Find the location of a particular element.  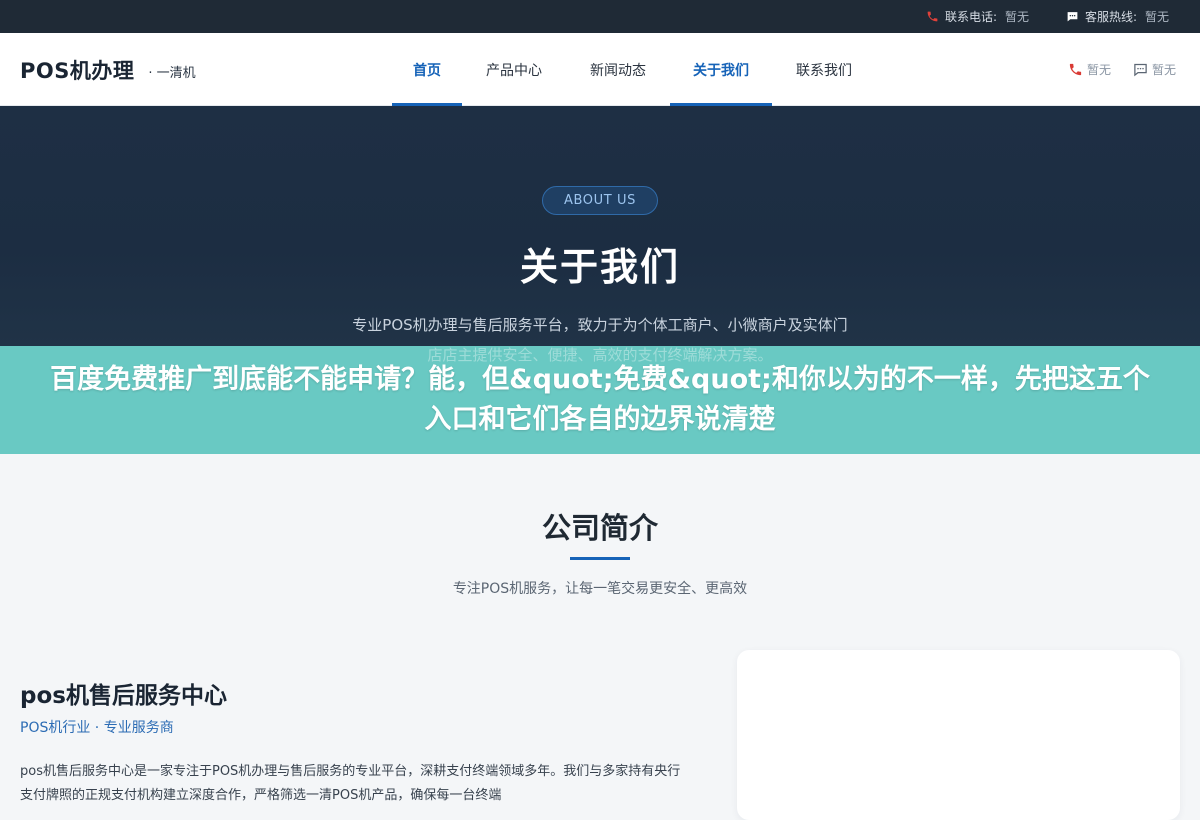

nav-contact: 联系我们 is located at coordinates (824, 69).